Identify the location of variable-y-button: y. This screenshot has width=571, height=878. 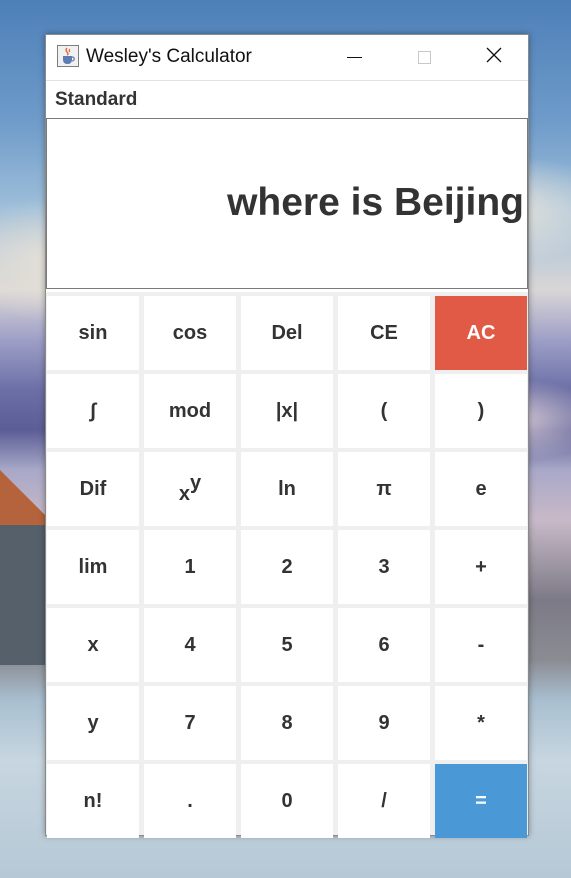
(93, 723).